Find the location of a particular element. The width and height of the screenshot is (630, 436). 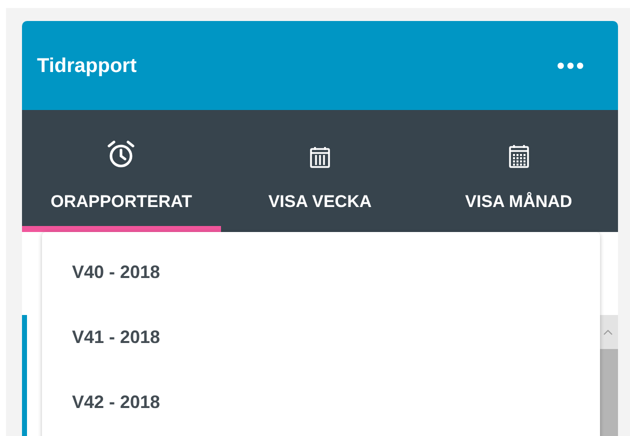

tab: VISA MÅNAD is located at coordinates (518, 171).